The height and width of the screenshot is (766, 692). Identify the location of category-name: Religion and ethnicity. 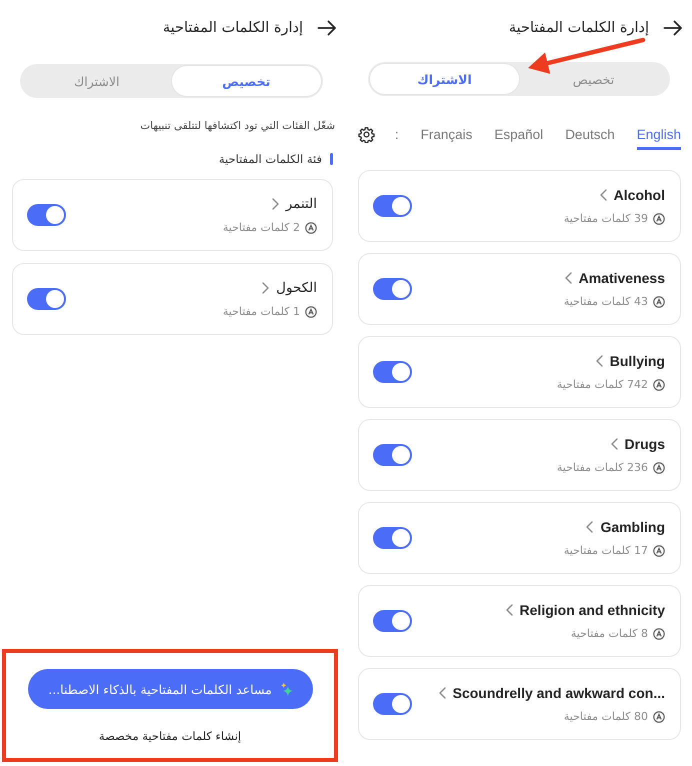
(592, 610).